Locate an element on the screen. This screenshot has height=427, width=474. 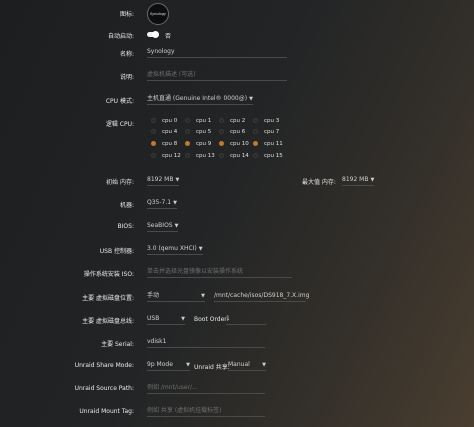
description-label: 说明: is located at coordinates (126, 77).